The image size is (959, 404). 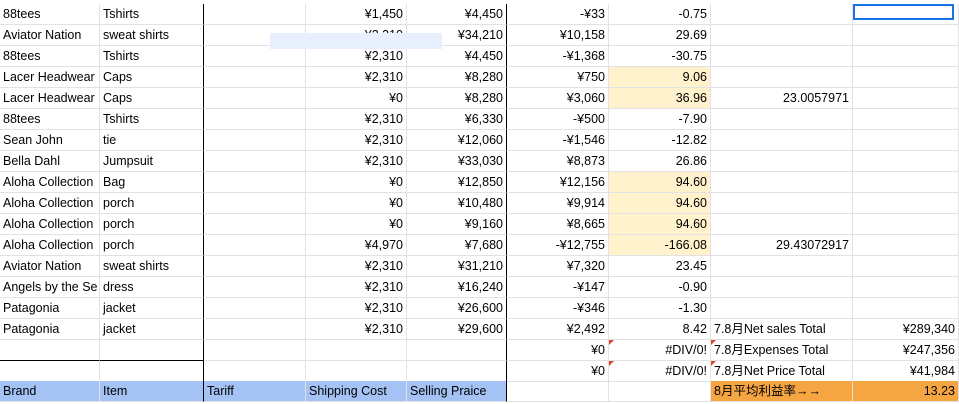 I want to click on brand-cell, so click(x=50, y=371).